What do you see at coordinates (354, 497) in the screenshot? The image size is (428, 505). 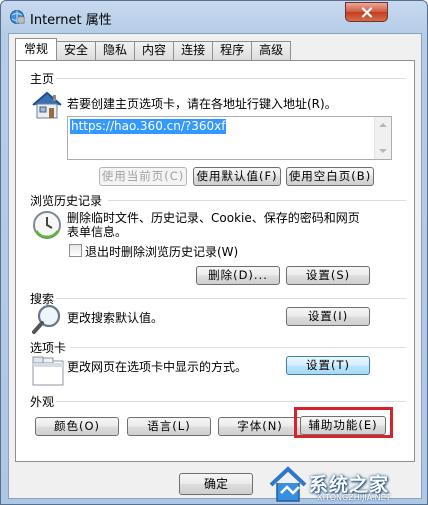 I see `watermark-url: XITONGZHIJIA.NET` at bounding box center [354, 497].